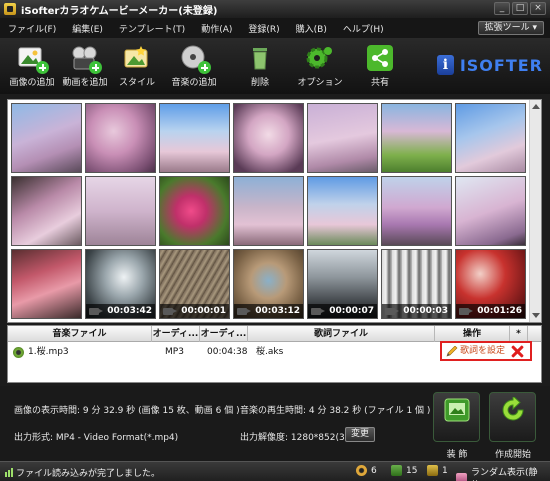  I want to click on refresh-arrow-icon, so click(513, 408).